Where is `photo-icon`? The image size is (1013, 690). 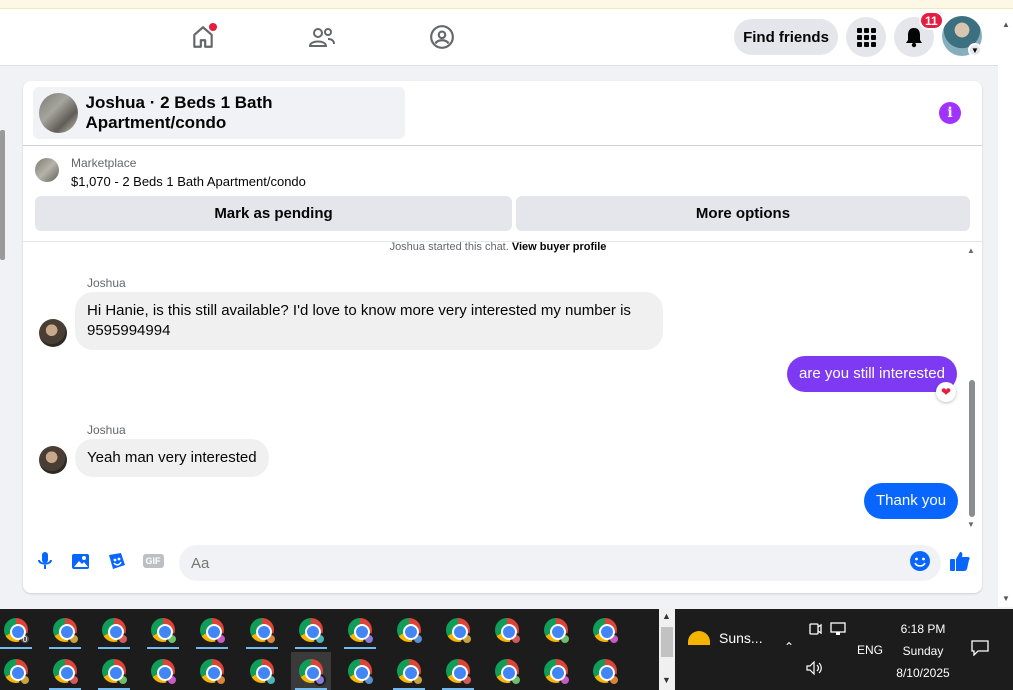
photo-icon is located at coordinates (80, 561).